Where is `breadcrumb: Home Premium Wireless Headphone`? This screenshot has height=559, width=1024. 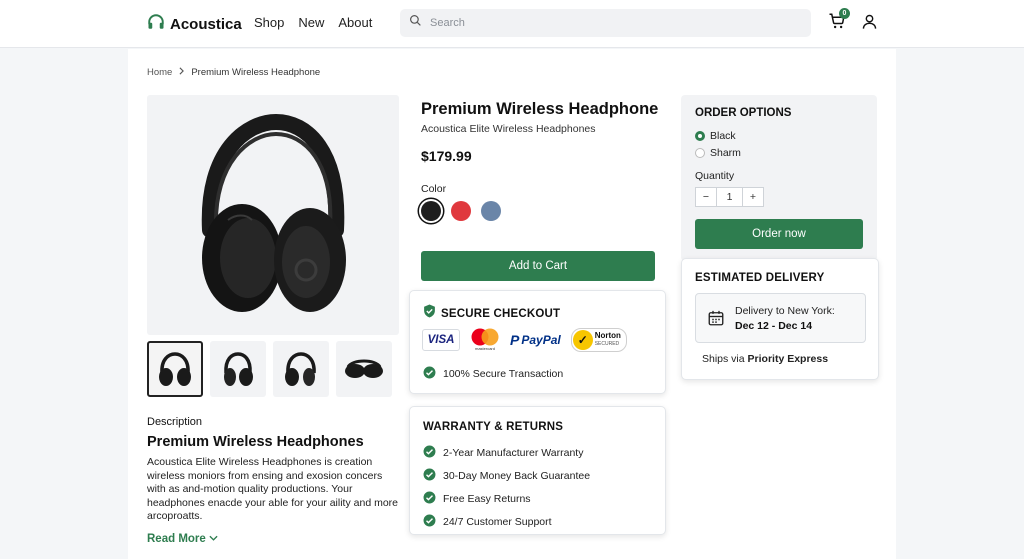
breadcrumb: Home Premium Wireless Headphone is located at coordinates (233, 72).